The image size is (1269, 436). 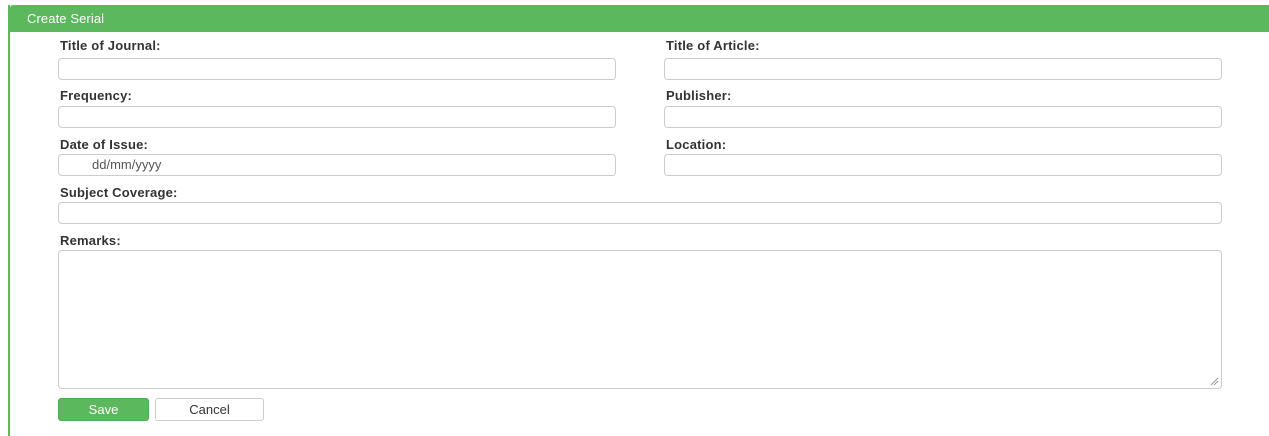 I want to click on title-of-journal-label: Title of Journal:, so click(x=110, y=45).